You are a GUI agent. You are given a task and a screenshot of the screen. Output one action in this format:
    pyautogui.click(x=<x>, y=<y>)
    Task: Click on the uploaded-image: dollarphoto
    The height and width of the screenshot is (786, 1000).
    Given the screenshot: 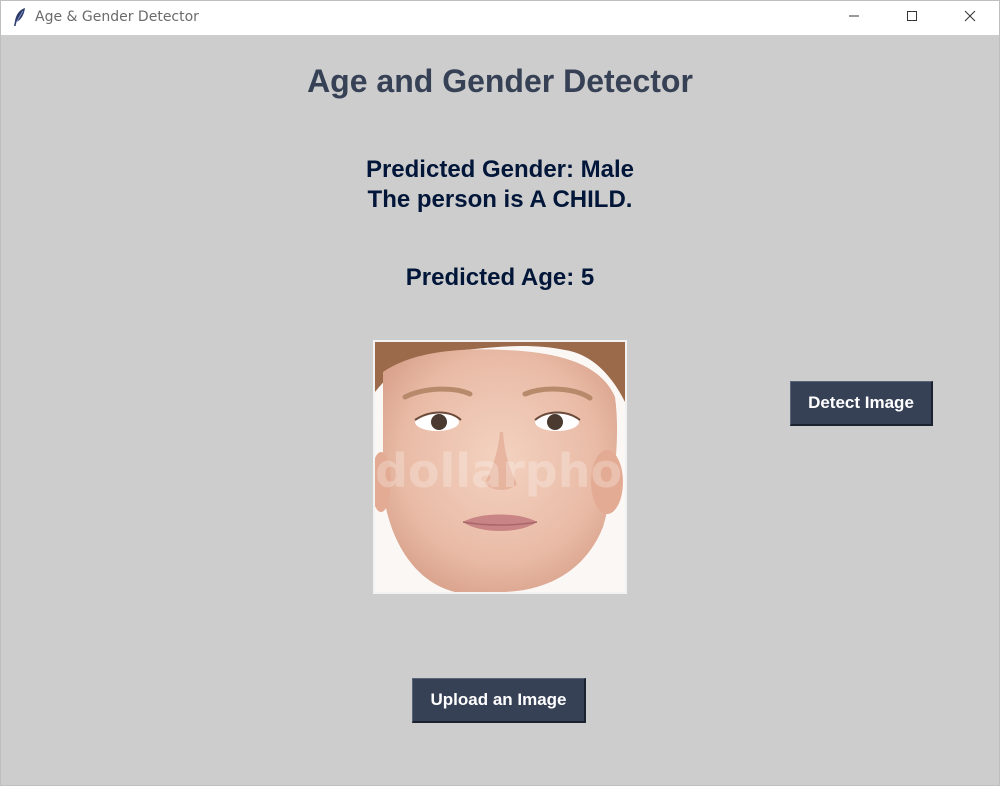 What is the action you would take?
    pyautogui.click(x=500, y=467)
    